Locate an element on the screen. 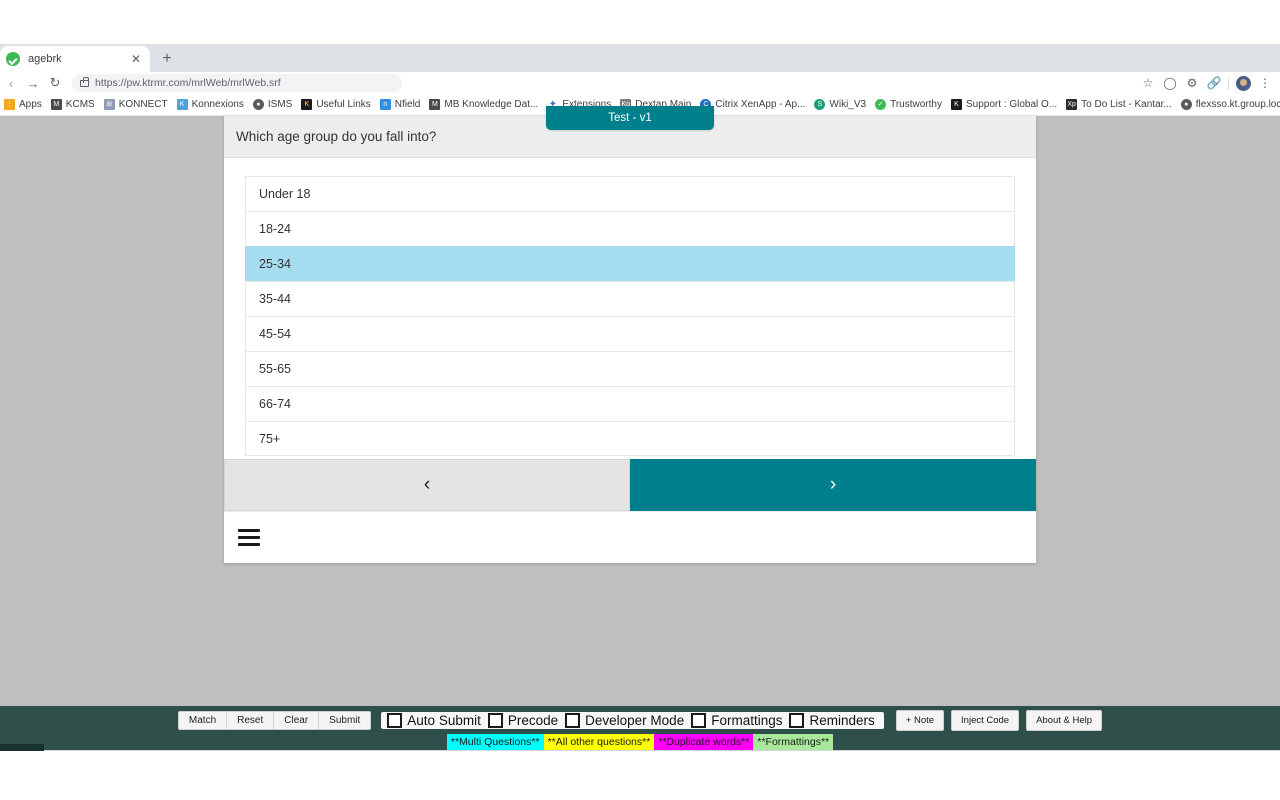 This screenshot has height=800, width=1280. bookmark-icon: ⋮ is located at coordinates (9, 104).